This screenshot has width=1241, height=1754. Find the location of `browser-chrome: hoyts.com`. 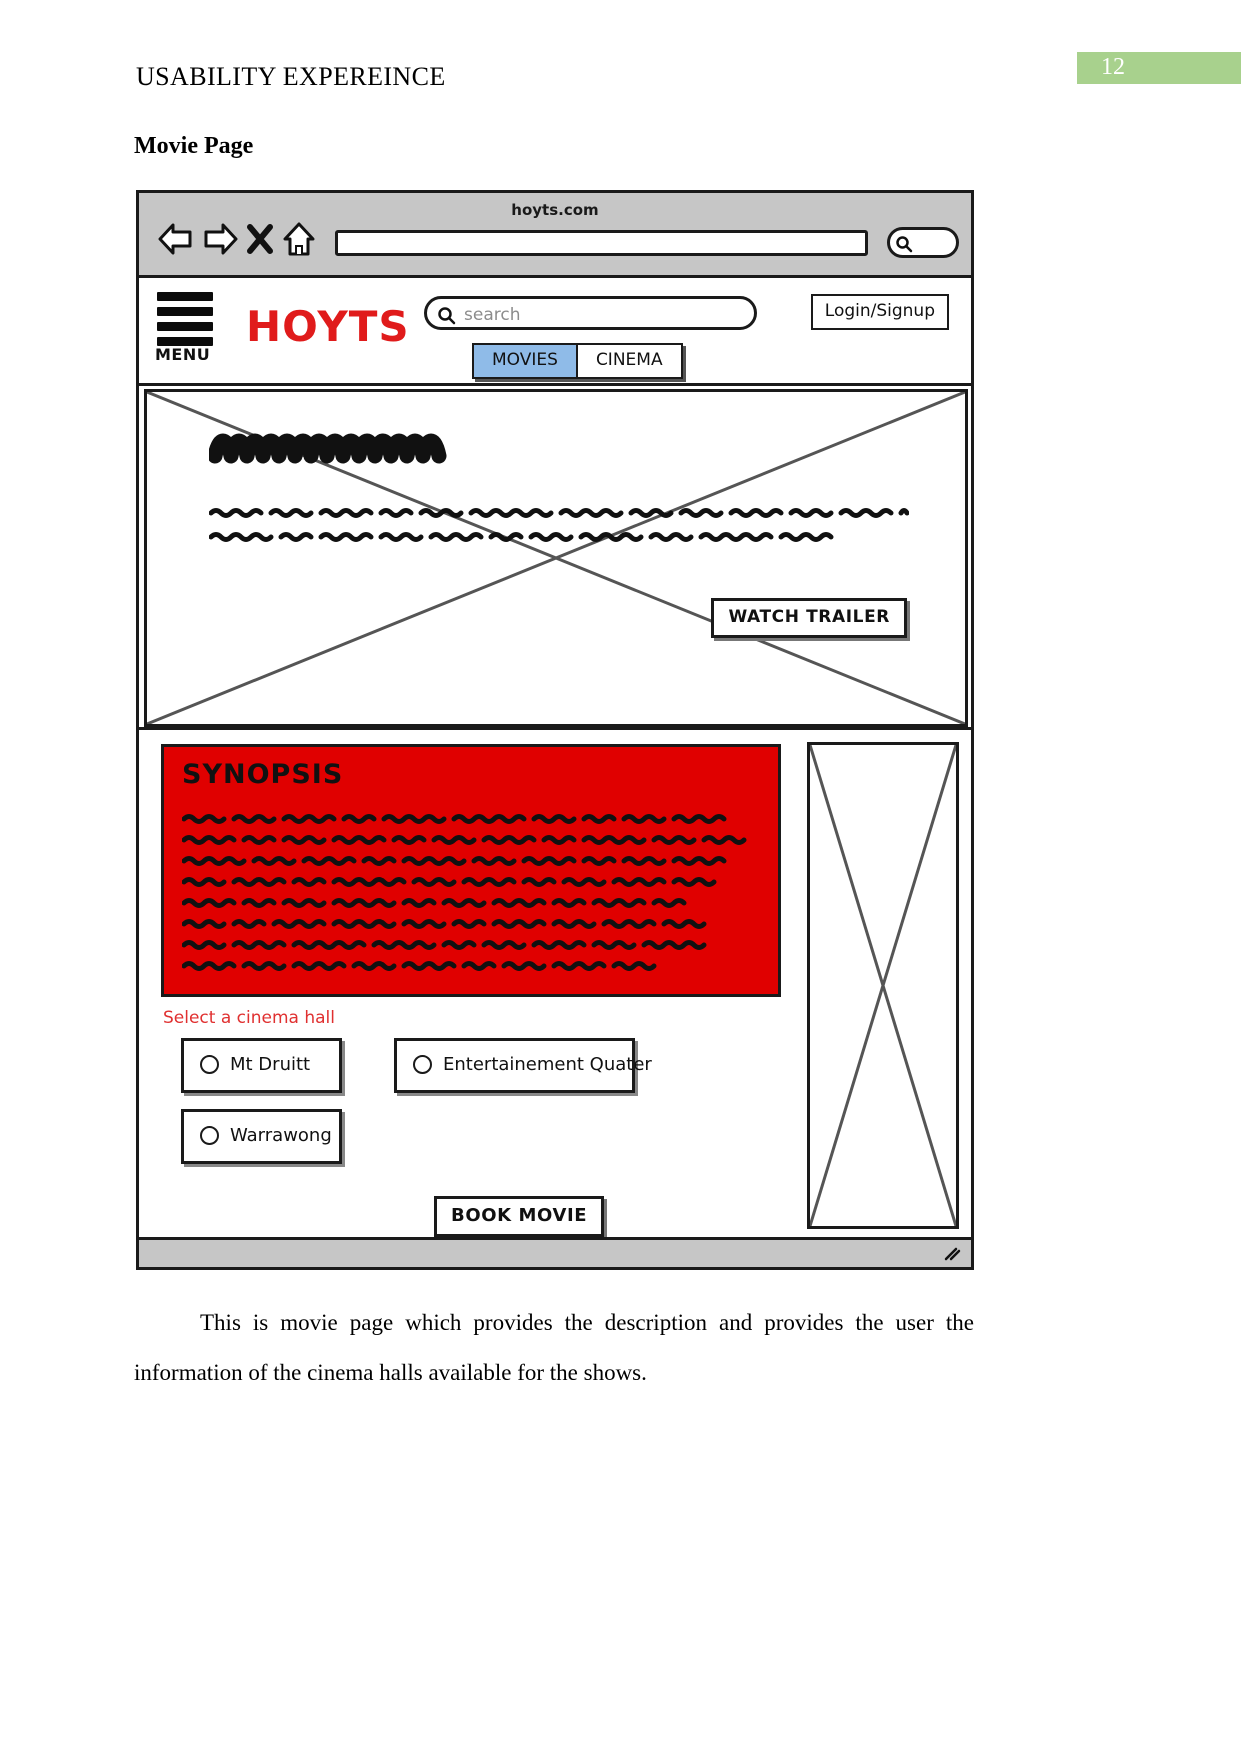

browser-chrome: hoyts.com is located at coordinates (555, 235).